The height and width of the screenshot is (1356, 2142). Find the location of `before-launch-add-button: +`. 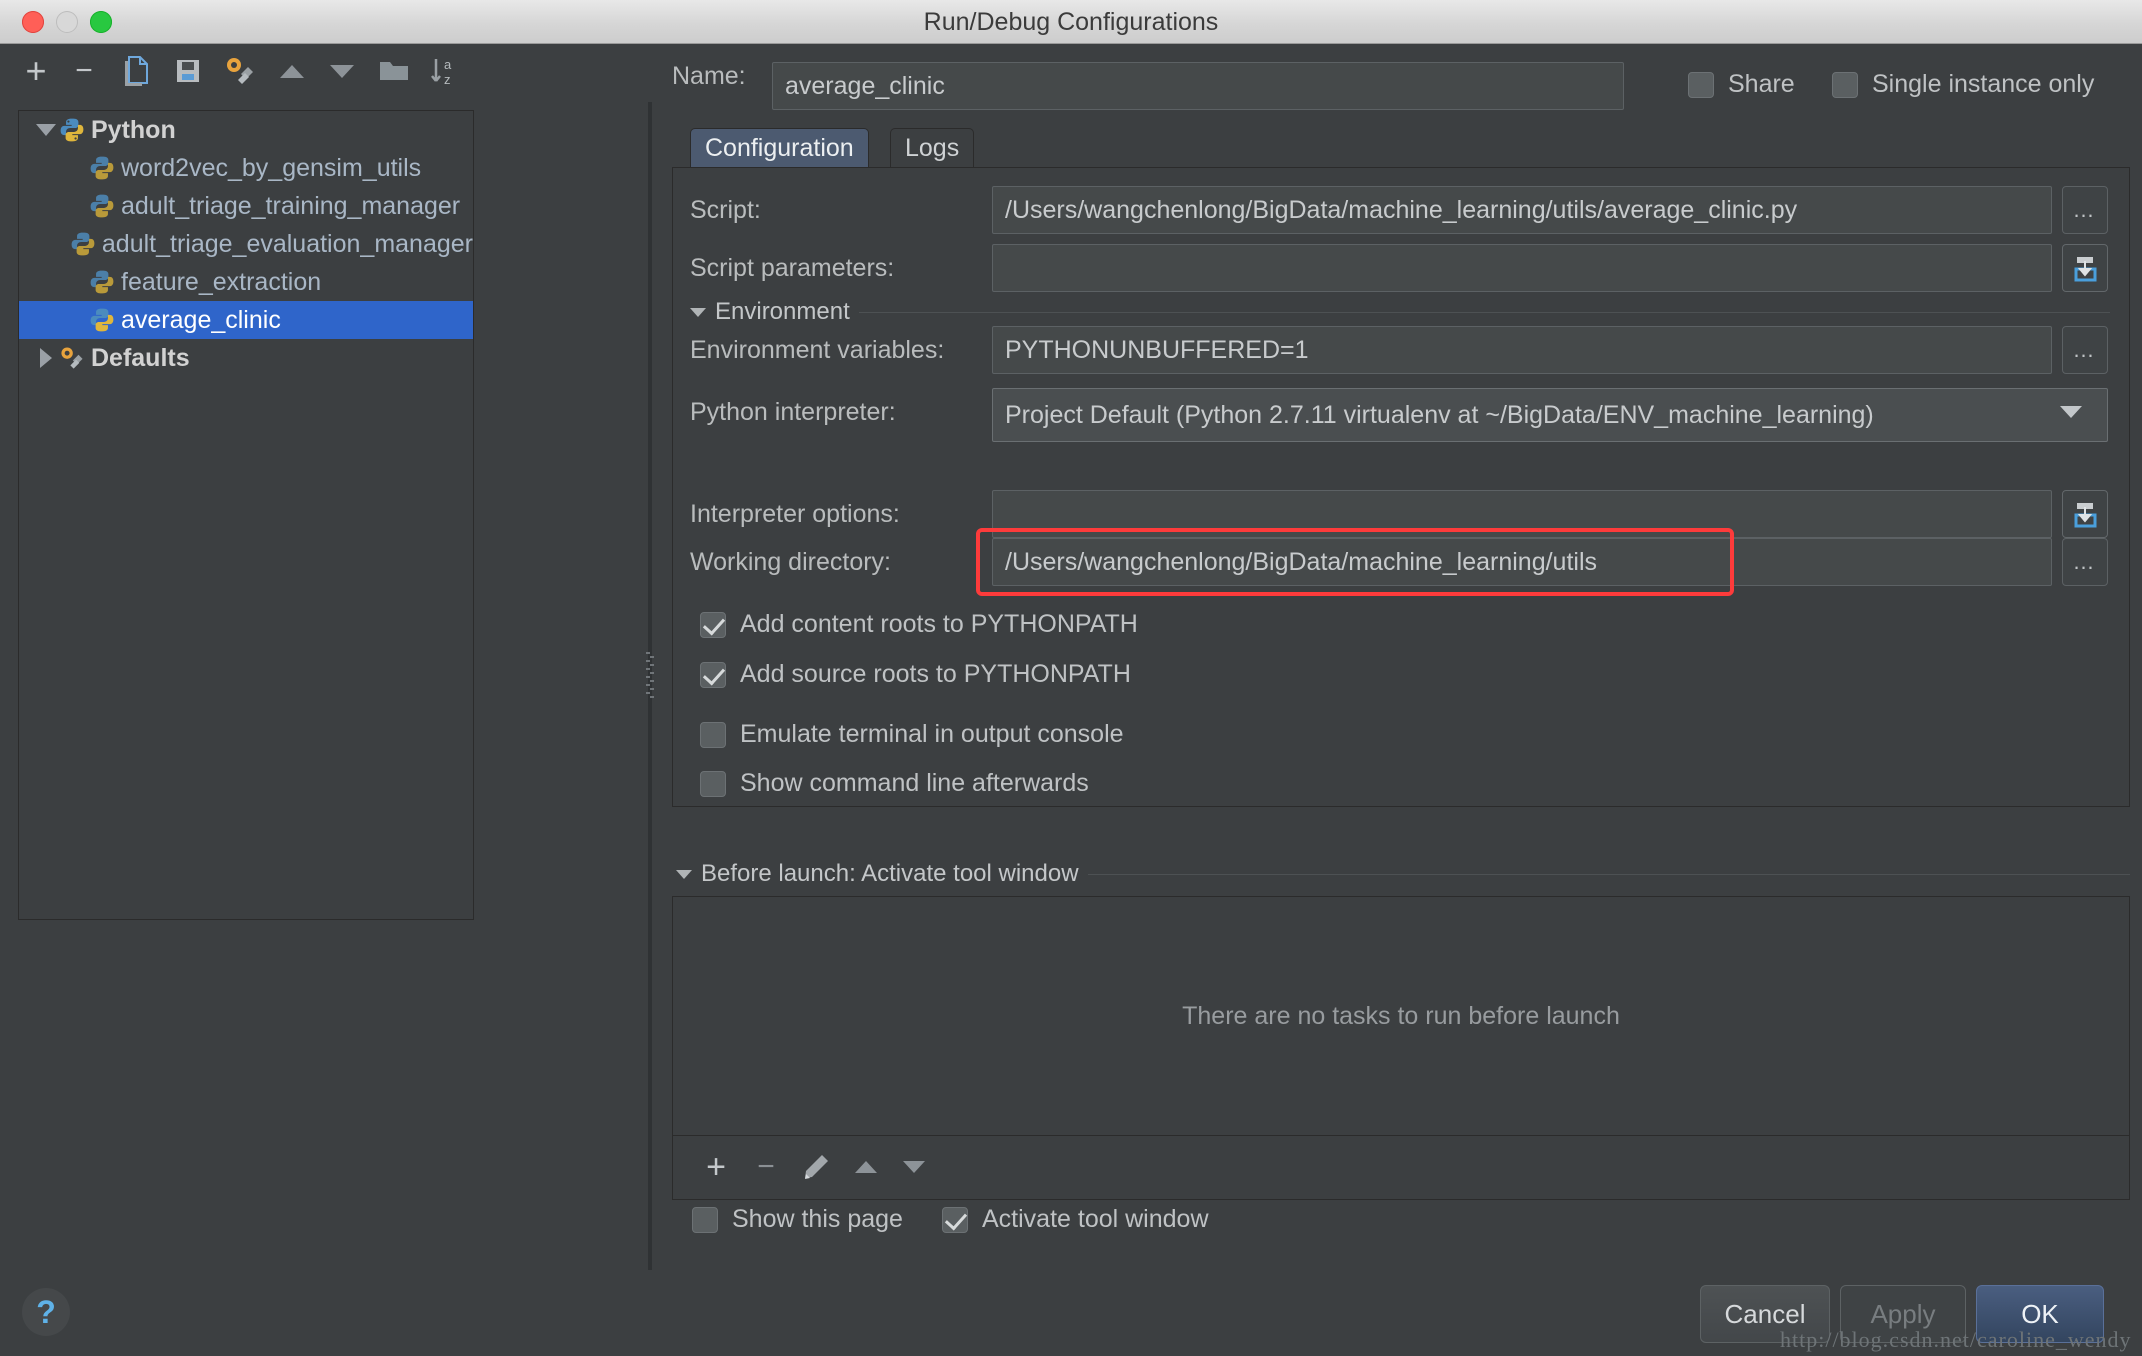

before-launch-add-button: + is located at coordinates (716, 1167).